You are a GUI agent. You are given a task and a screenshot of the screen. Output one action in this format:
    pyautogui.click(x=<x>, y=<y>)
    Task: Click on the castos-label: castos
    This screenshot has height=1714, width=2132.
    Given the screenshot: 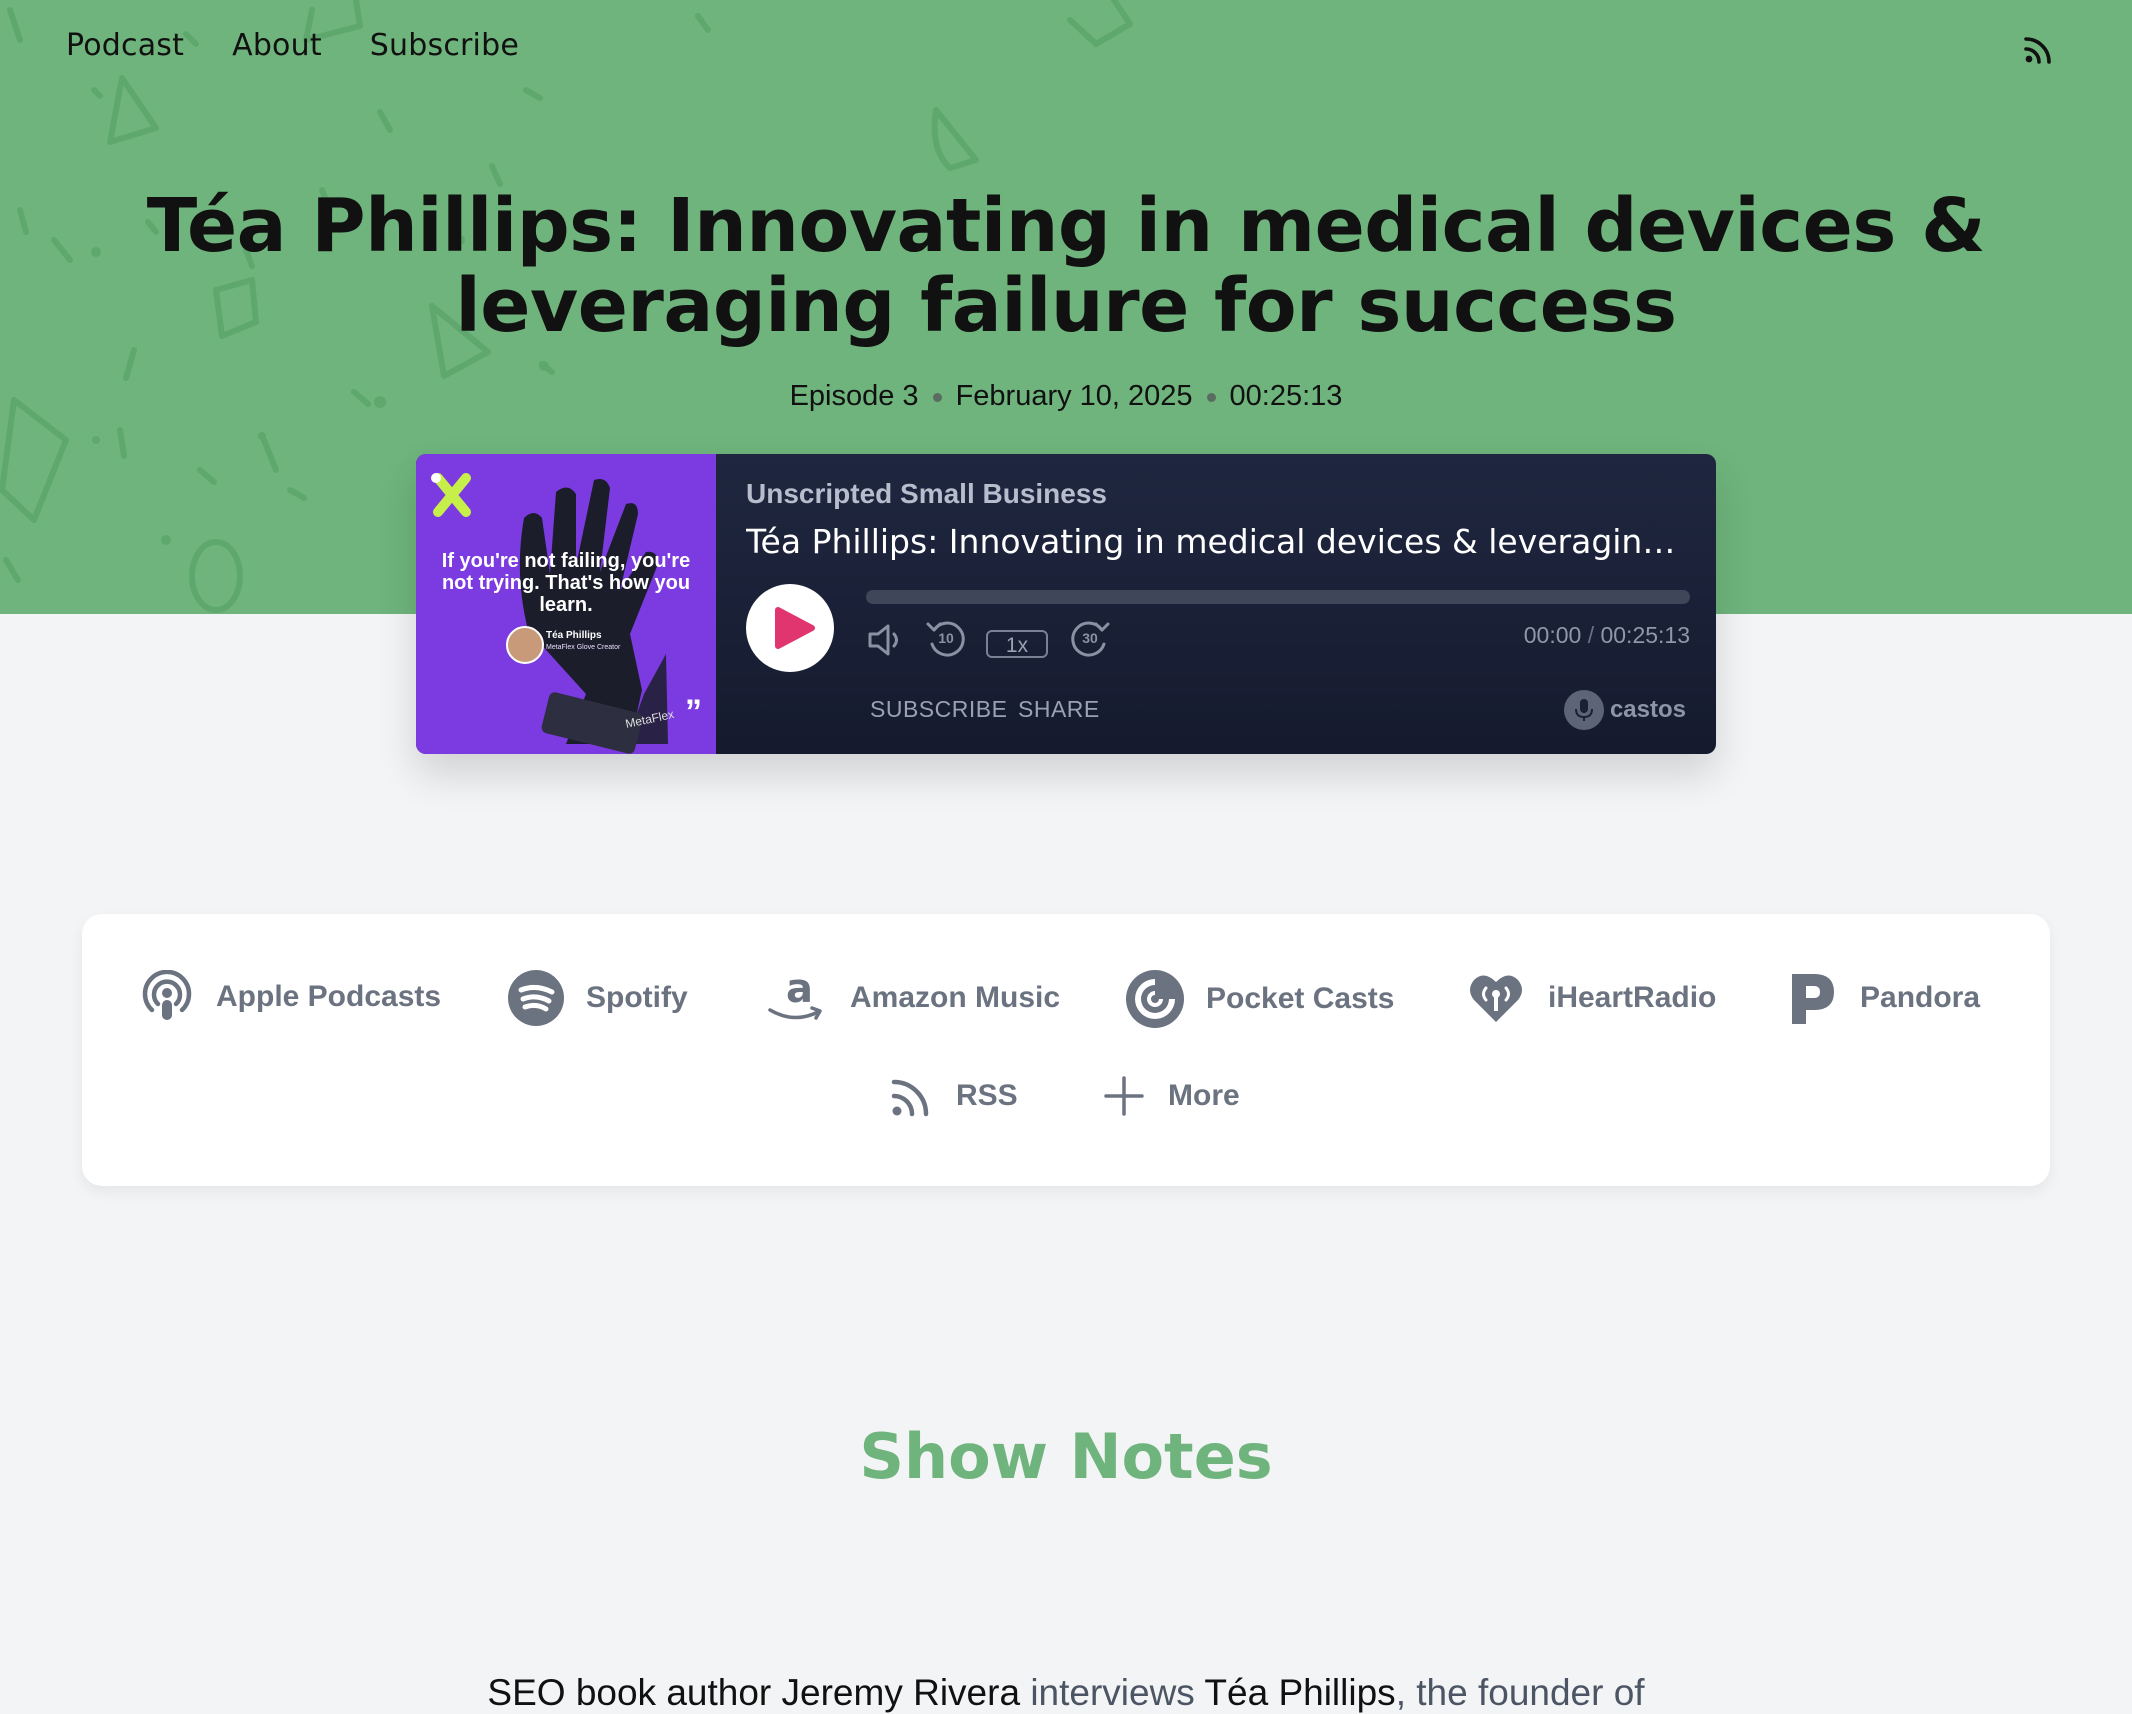 What is the action you would take?
    pyautogui.click(x=1647, y=709)
    